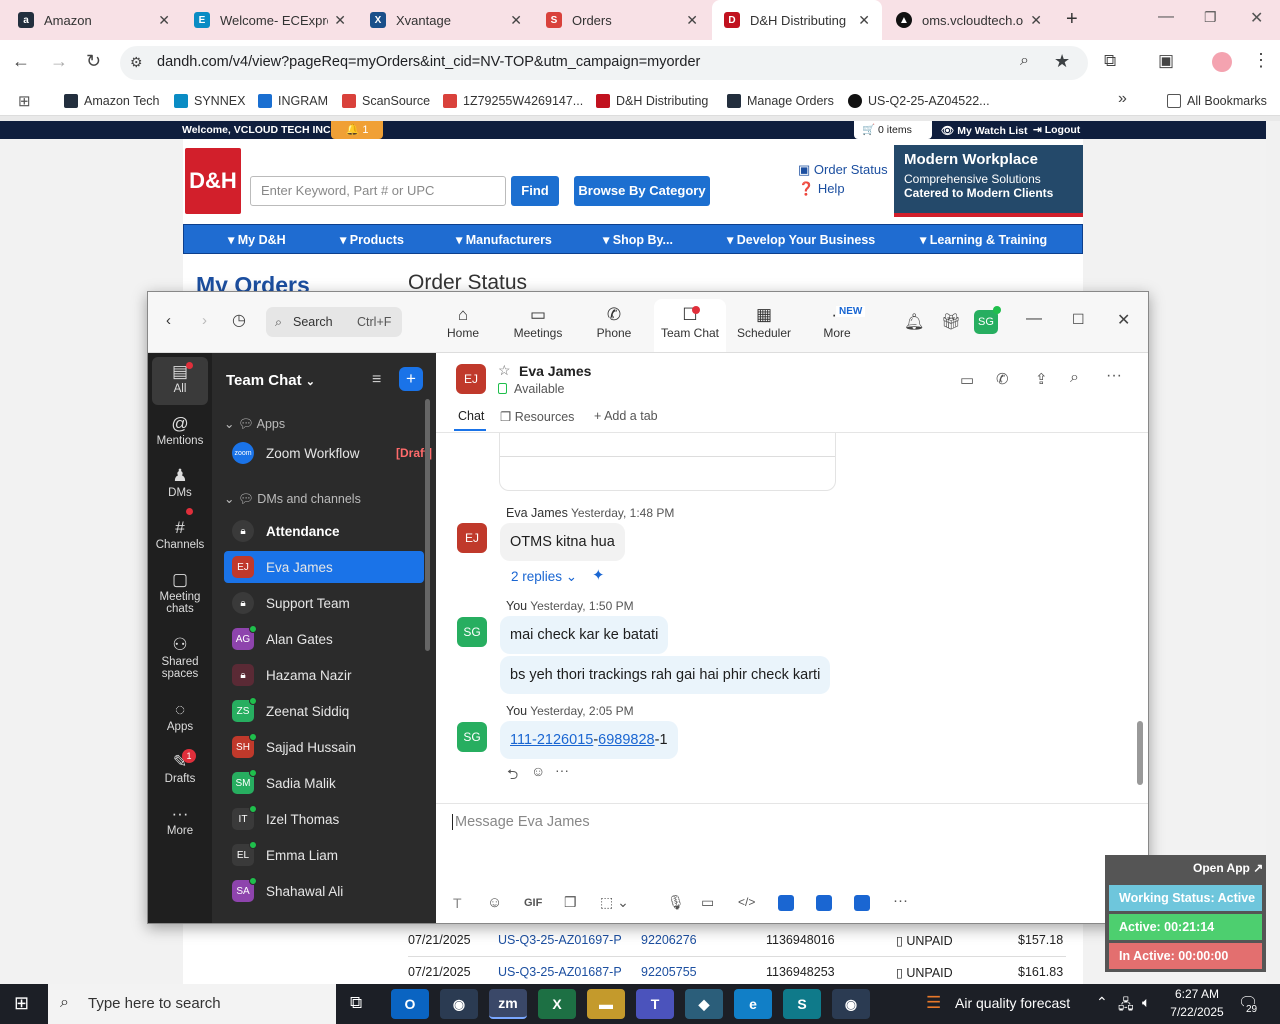 This screenshot has width=1280, height=1024. What do you see at coordinates (180, 716) in the screenshot?
I see `rail-apps: ◌ Apps` at bounding box center [180, 716].